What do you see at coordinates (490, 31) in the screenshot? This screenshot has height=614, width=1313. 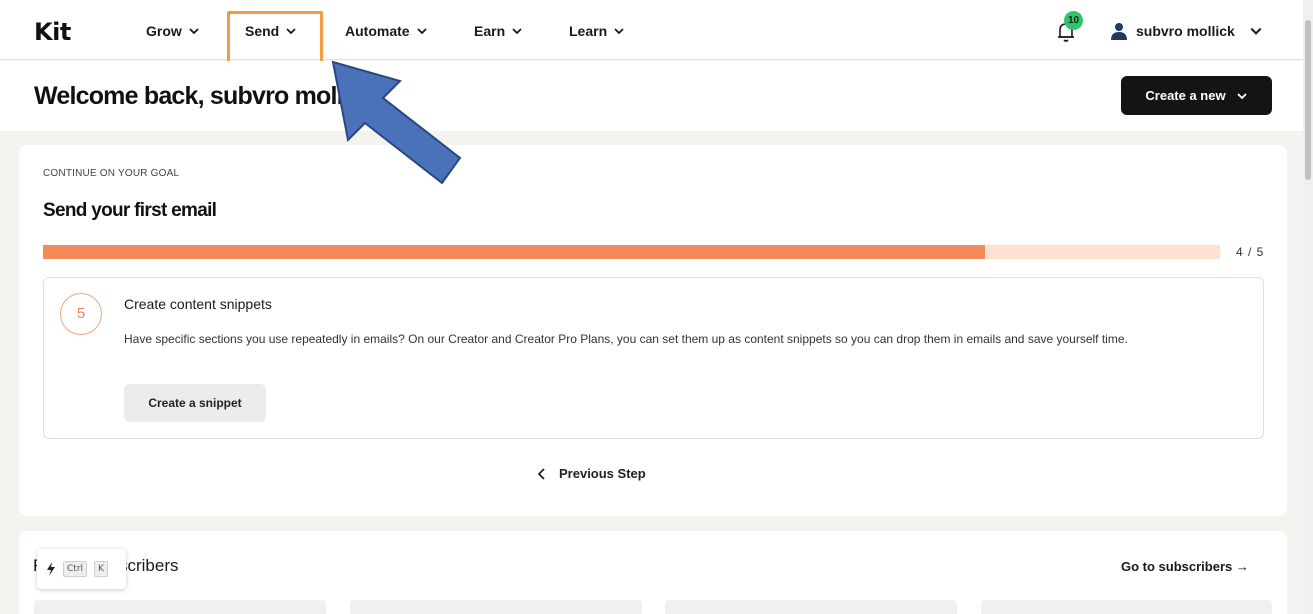 I see `nav-earn-label: Earn` at bounding box center [490, 31].